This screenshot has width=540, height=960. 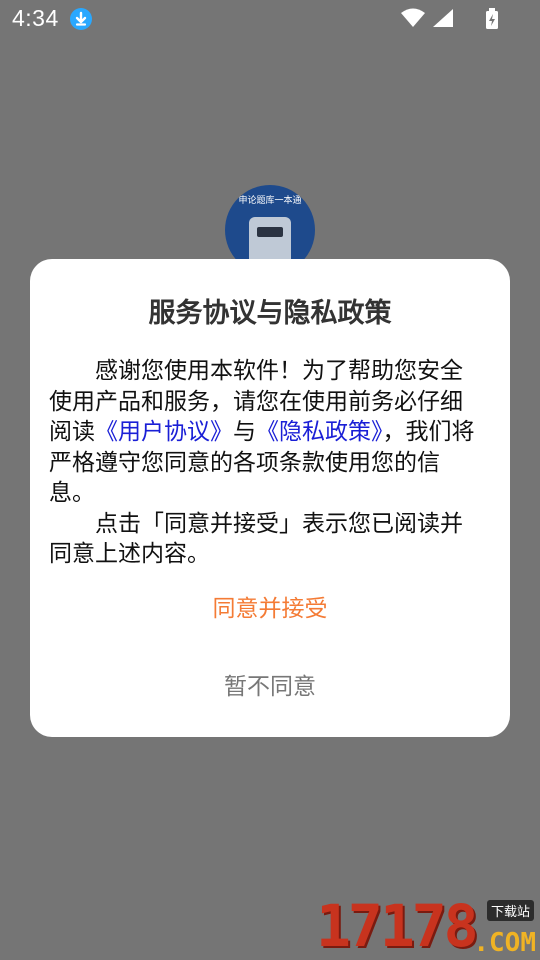 I want to click on para1-middle: 与, so click(x=244, y=432).